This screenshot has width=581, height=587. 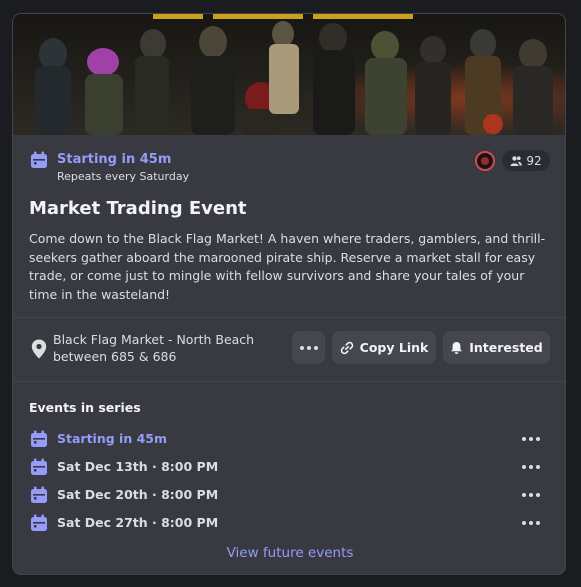 I want to click on series-item-label: Sat Dec 20th · 8:00 PM, so click(x=138, y=494).